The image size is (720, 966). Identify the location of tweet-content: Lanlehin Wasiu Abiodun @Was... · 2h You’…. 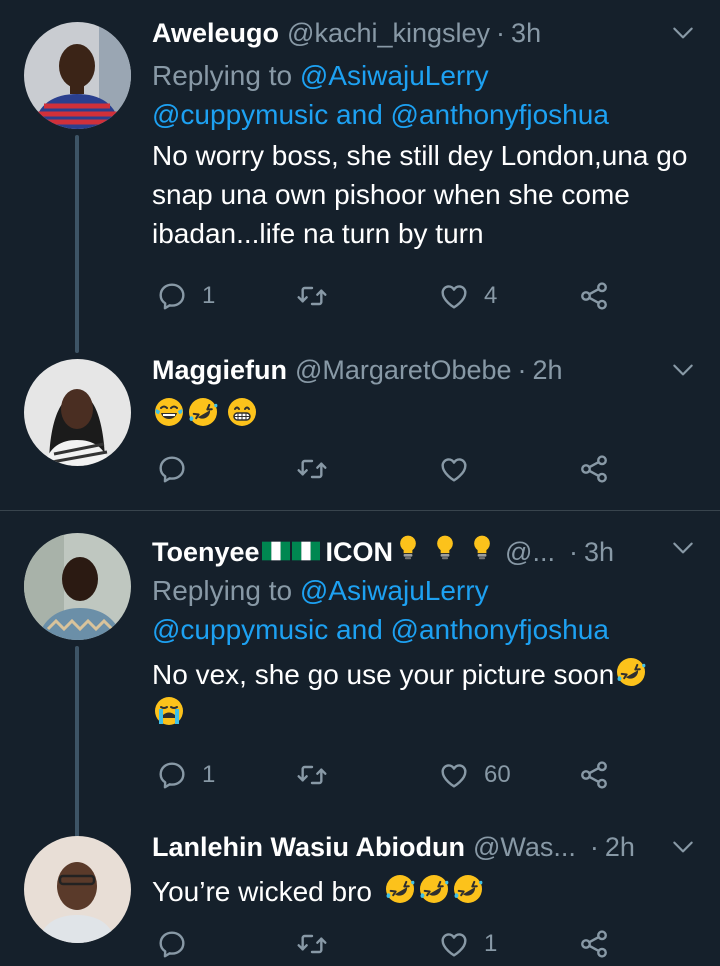
(424, 871).